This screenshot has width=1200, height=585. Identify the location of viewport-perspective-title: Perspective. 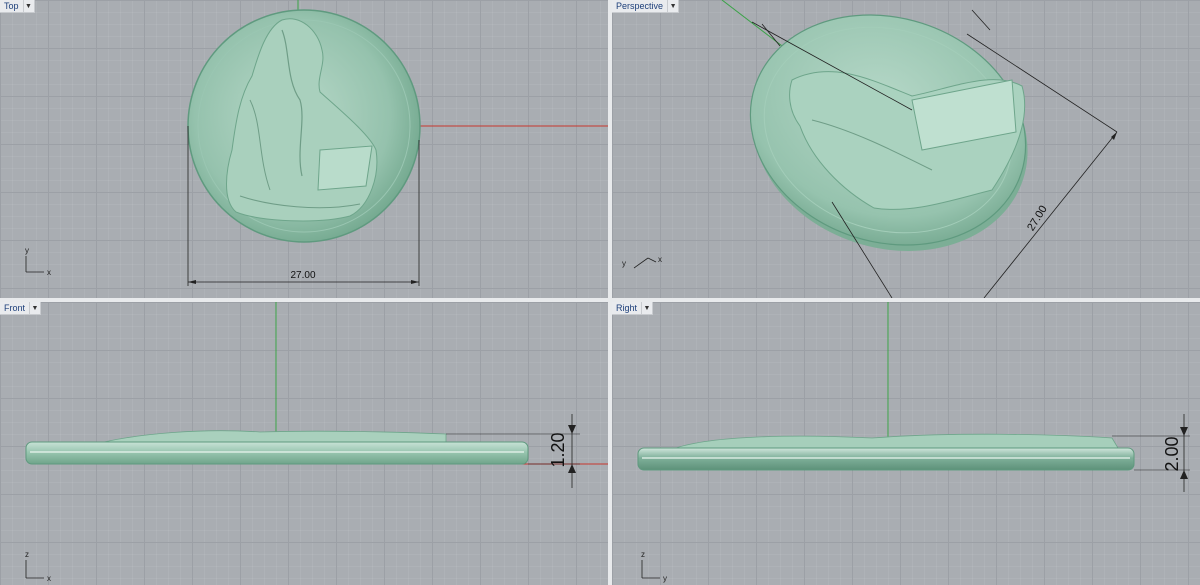
(640, 6).